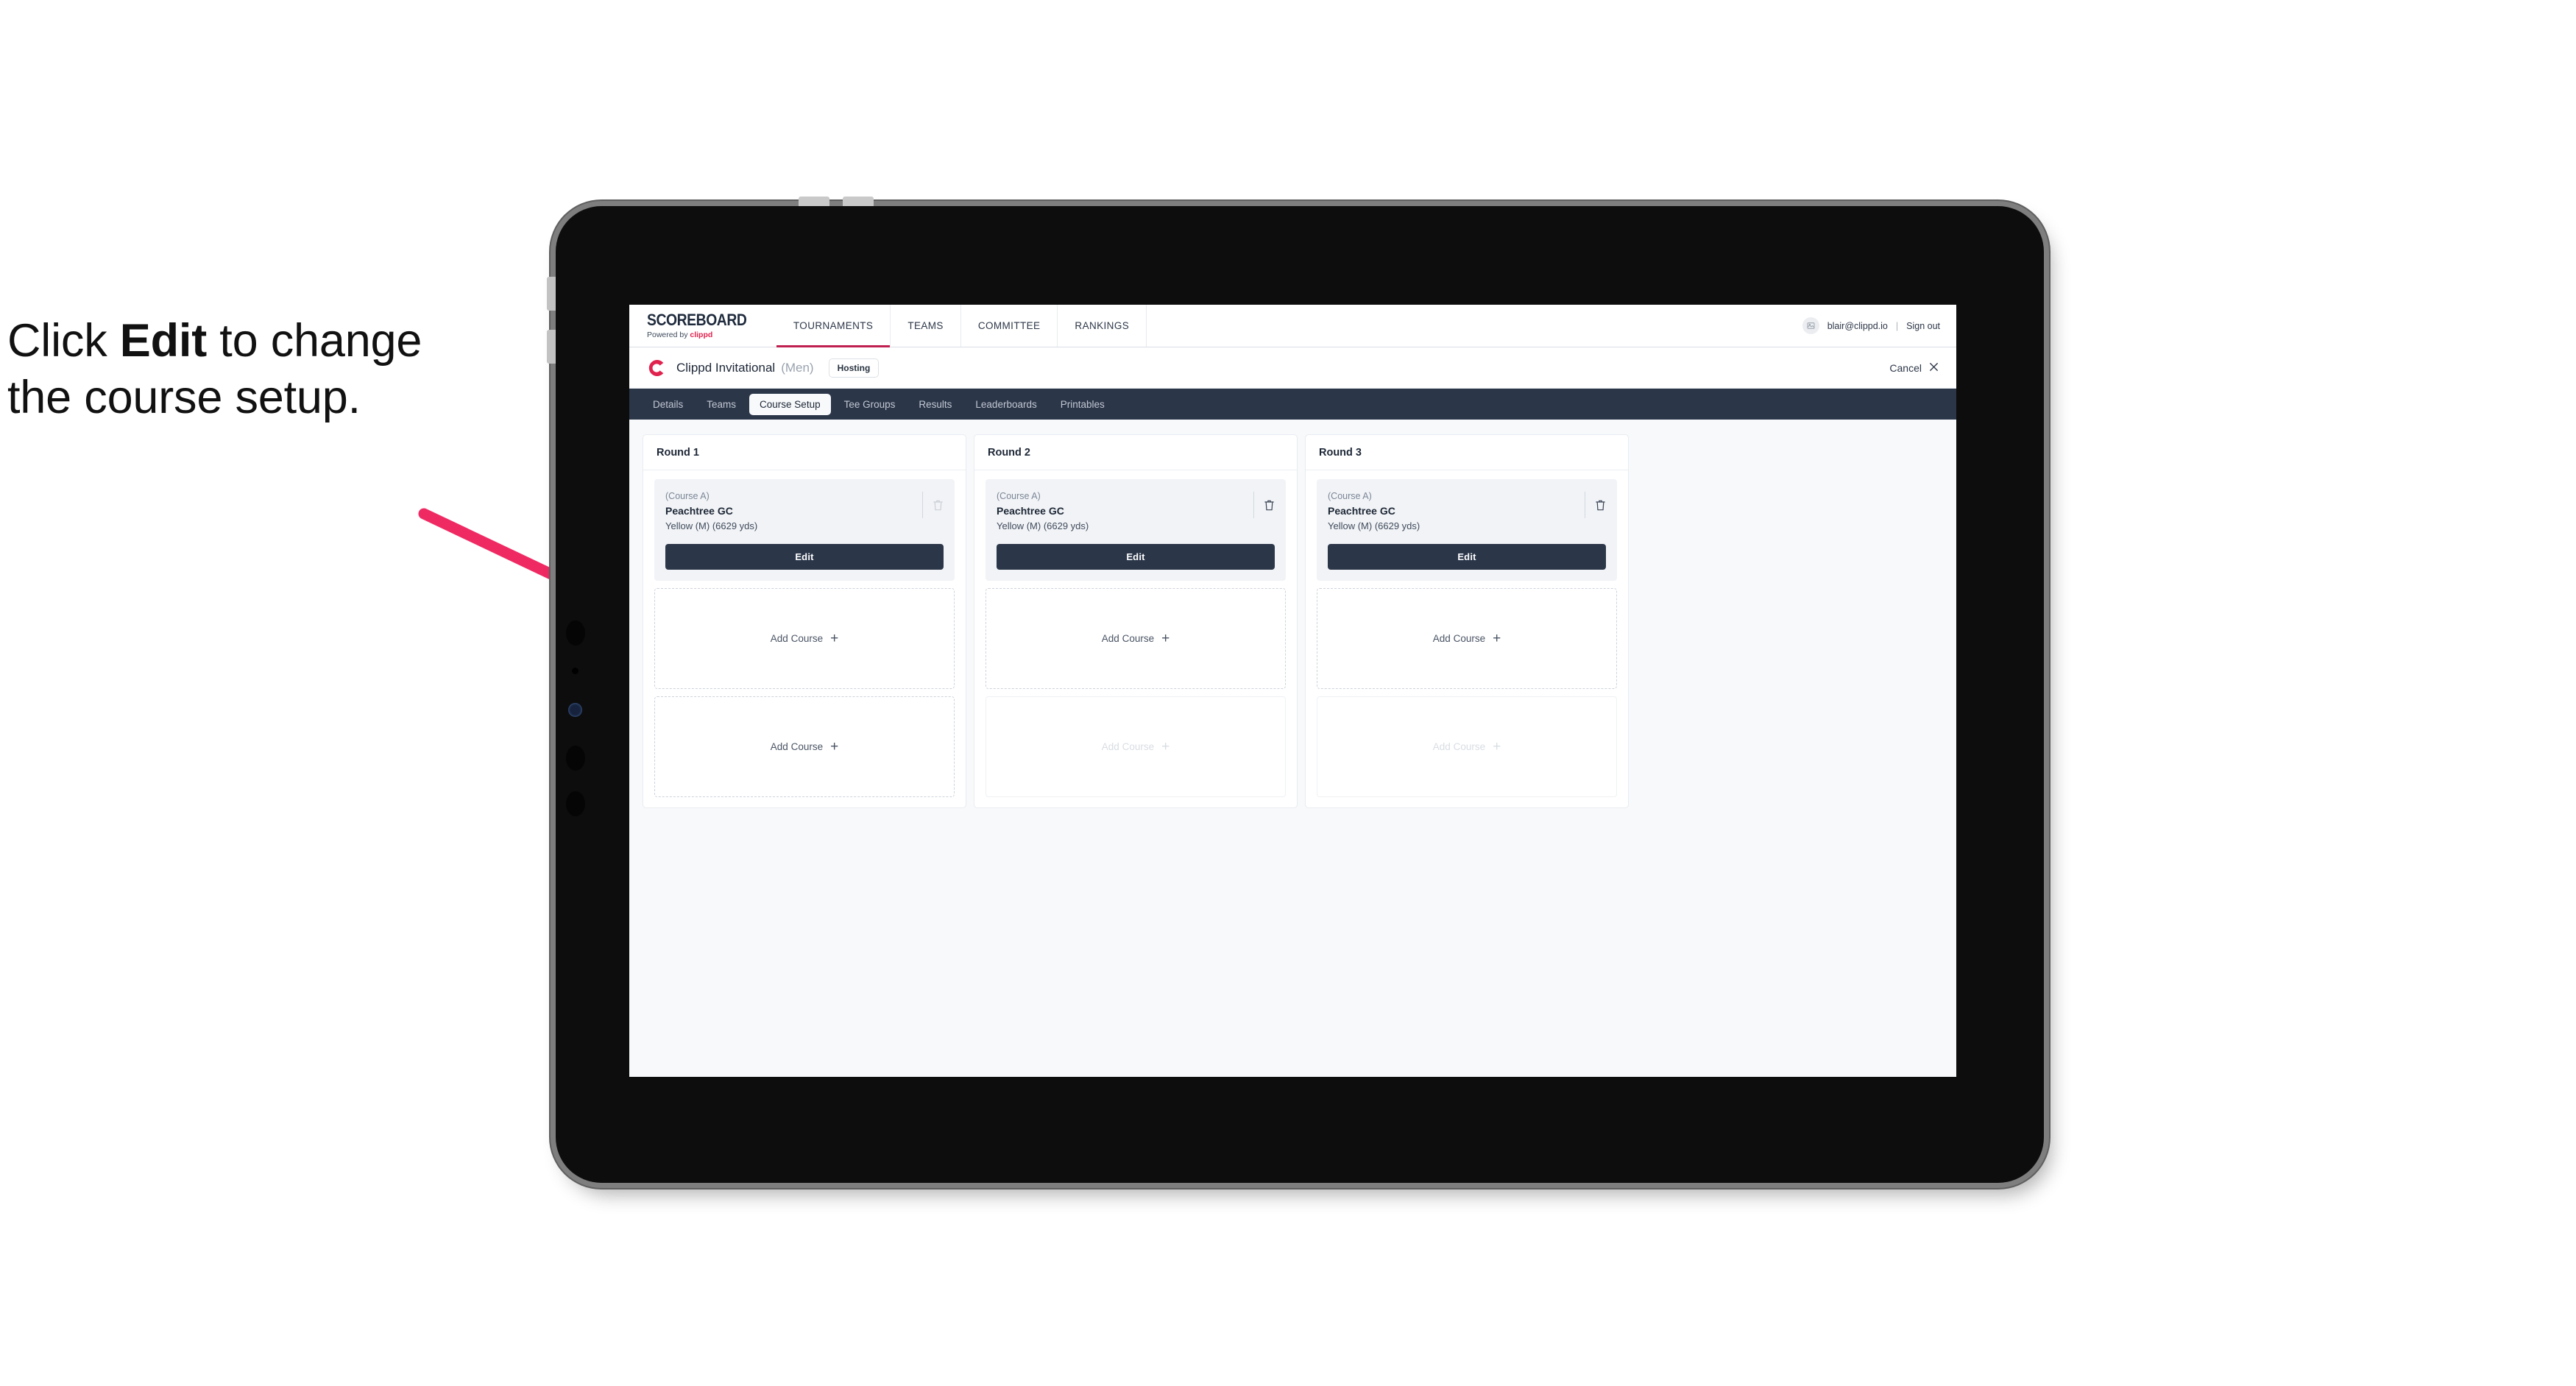 Image resolution: width=2576 pixels, height=1386 pixels. I want to click on bezel-camera-icon, so click(575, 710).